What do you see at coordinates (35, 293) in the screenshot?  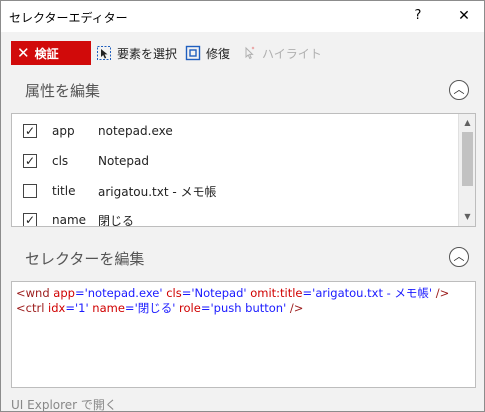 I see `tag-open: <wnd` at bounding box center [35, 293].